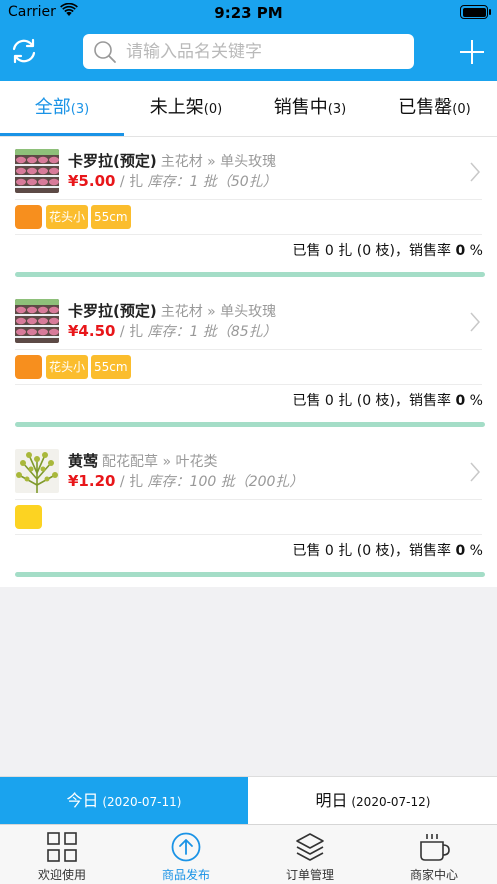  What do you see at coordinates (176, 107) in the screenshot?
I see `tab-unlisted-label: 未上架` at bounding box center [176, 107].